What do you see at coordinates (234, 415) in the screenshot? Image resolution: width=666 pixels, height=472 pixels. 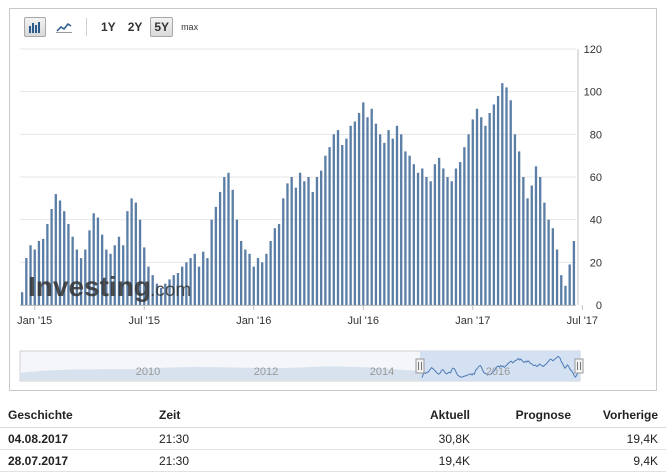 I see `col-time-header: Zeit` at bounding box center [234, 415].